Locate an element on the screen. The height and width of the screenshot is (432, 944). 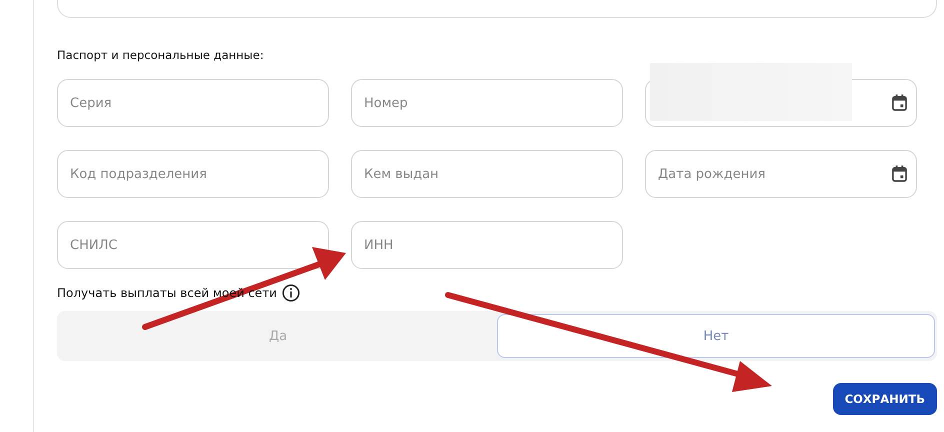
save-button: СОХРАНИТЬ is located at coordinates (884, 399).